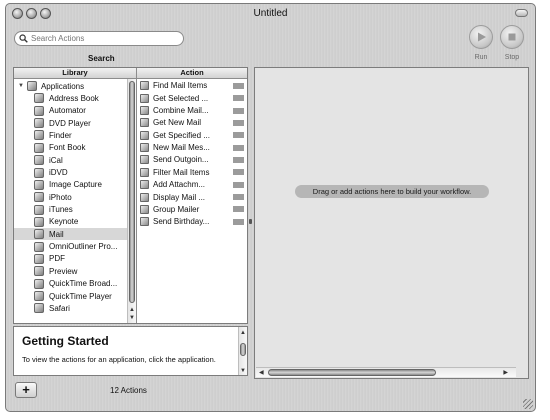 This screenshot has width=550, height=420. I want to click on library-item: Font Book, so click(70, 148).